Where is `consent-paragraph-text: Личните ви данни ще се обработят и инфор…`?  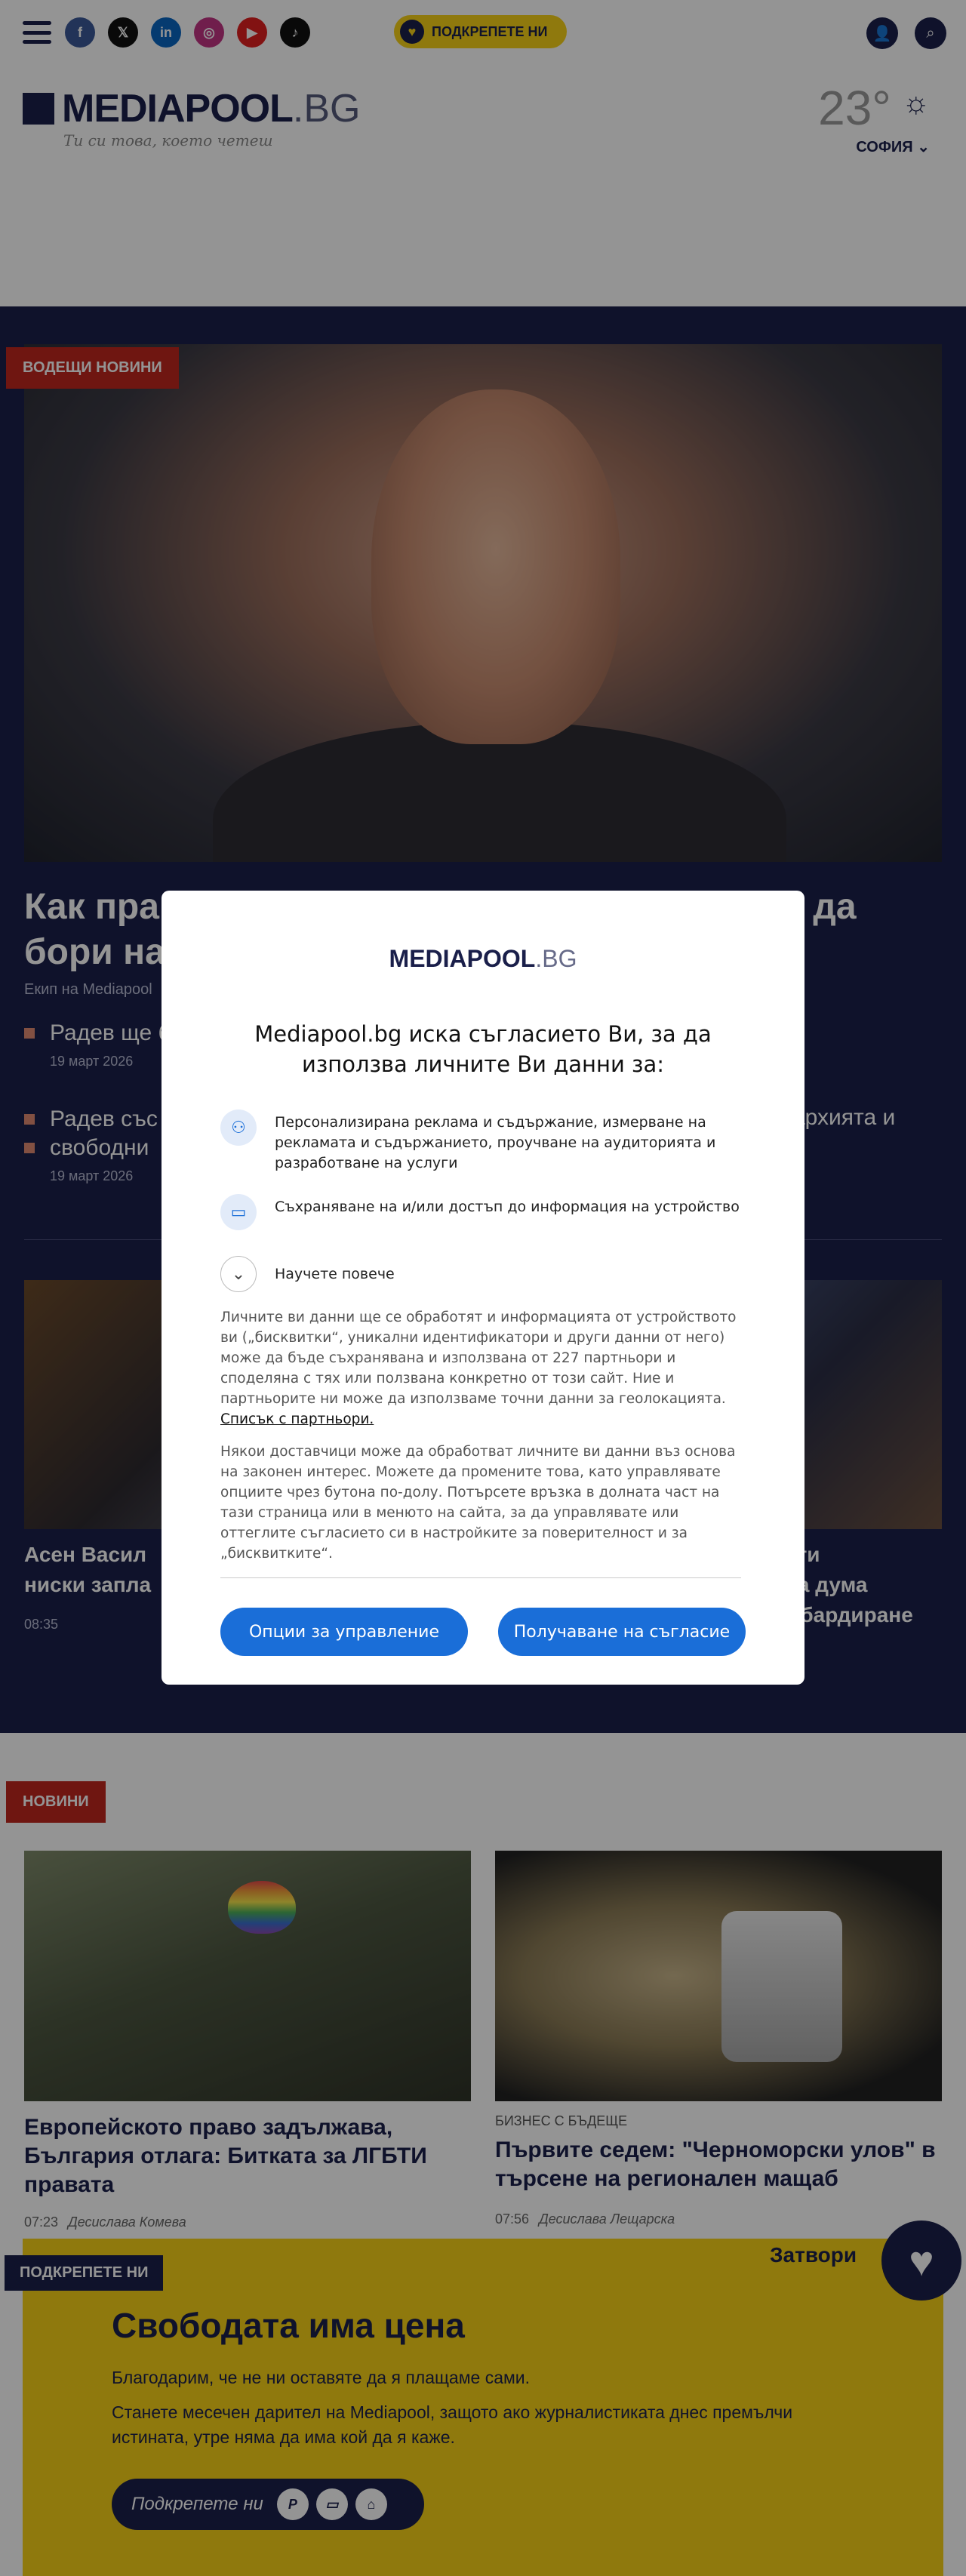
consent-paragraph-text: Личните ви данни ще се обработят и инфор… is located at coordinates (478, 1358).